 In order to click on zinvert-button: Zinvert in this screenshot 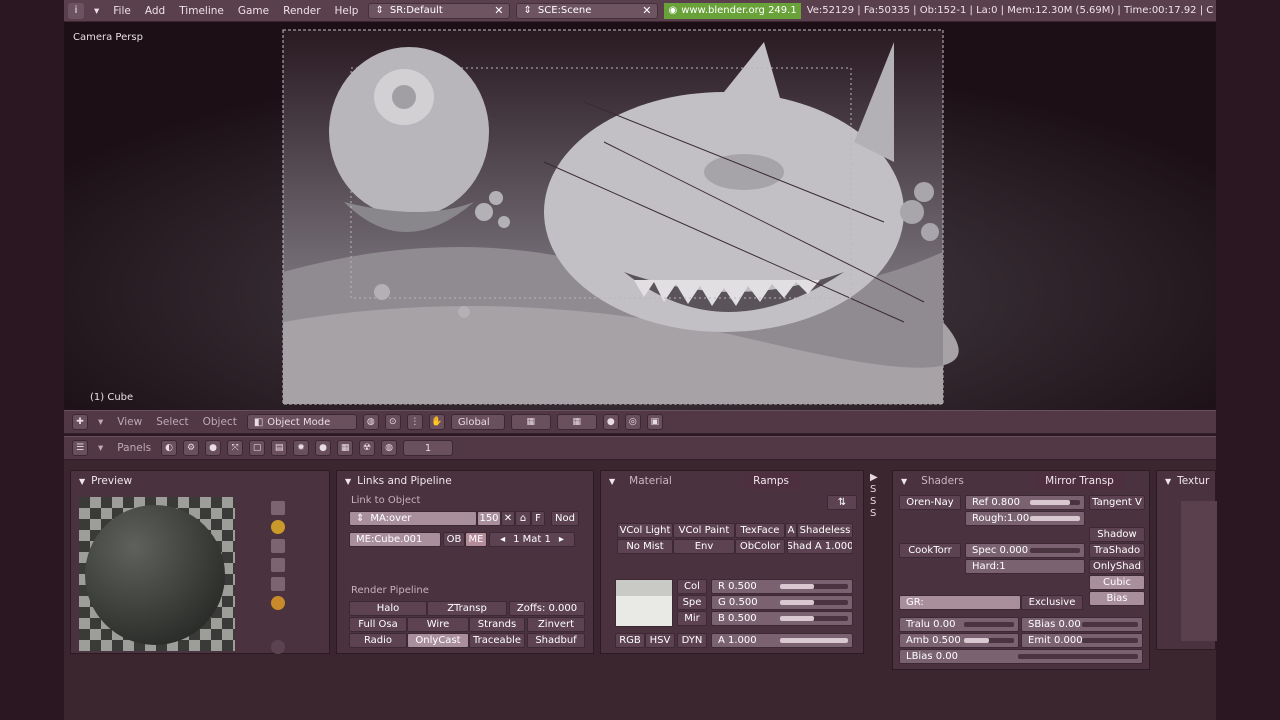, I will do `click(556, 624)`.